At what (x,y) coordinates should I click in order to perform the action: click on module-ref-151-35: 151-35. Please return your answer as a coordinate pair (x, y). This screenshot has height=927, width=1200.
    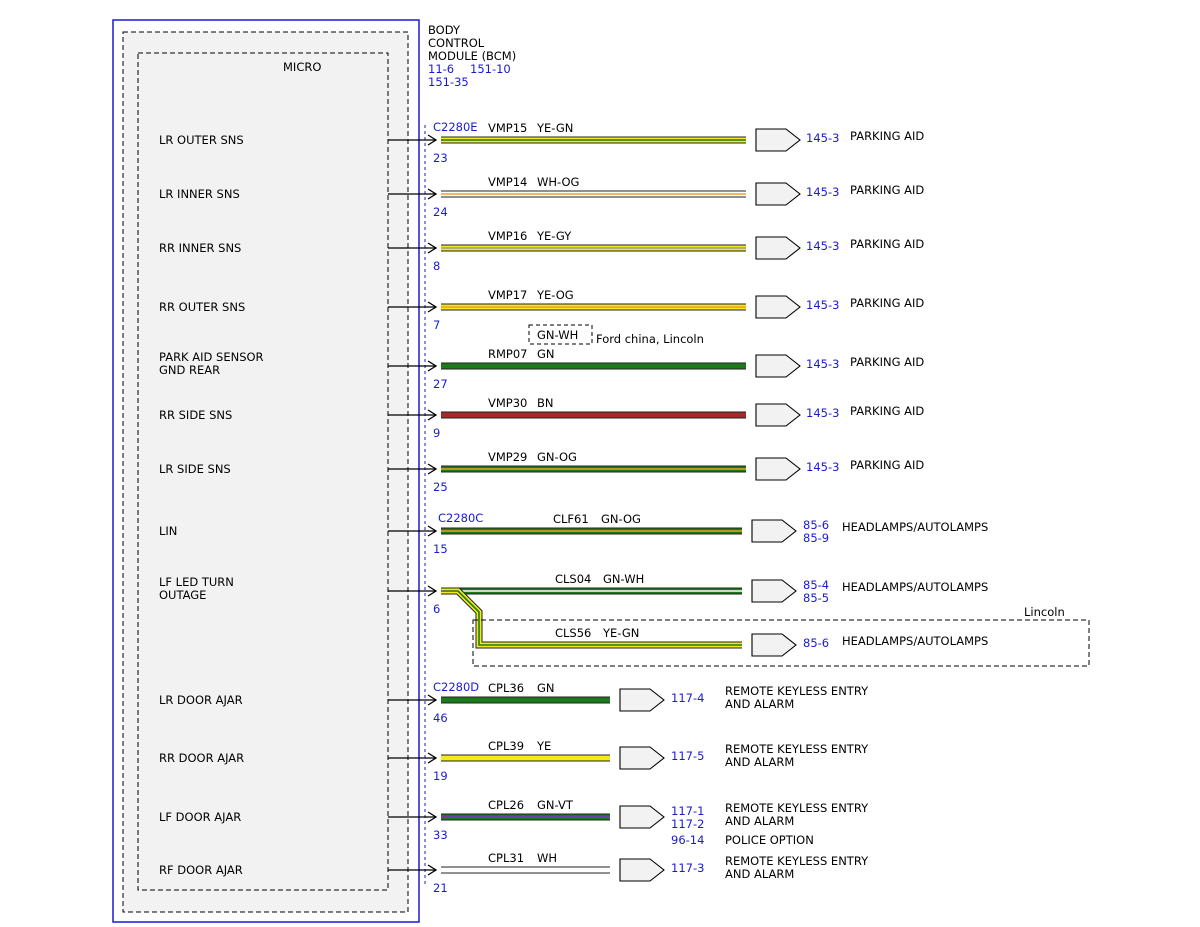
    Looking at the image, I should click on (448, 82).